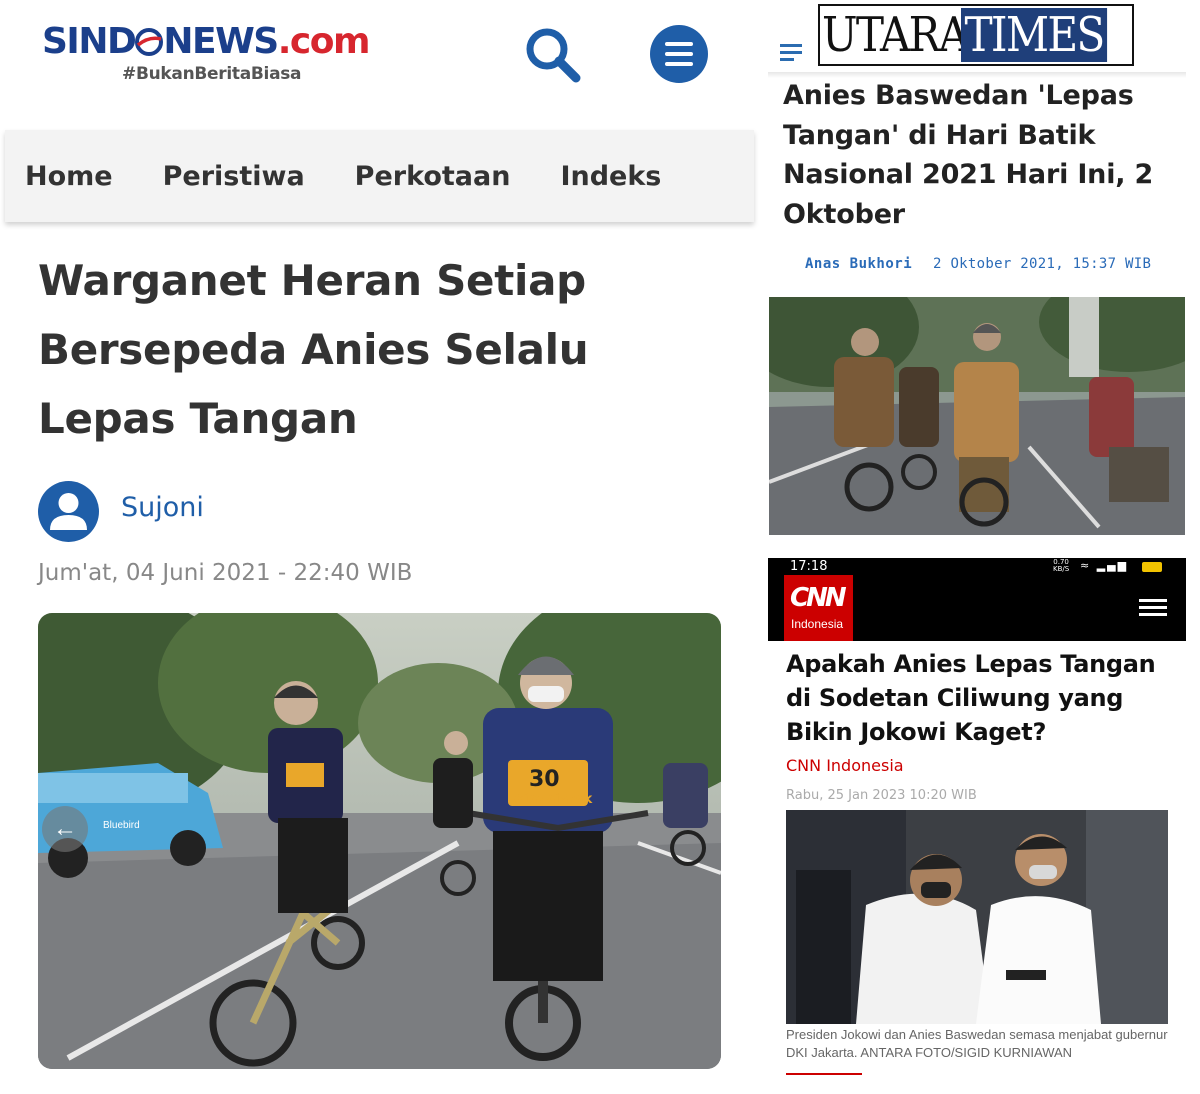 The image size is (1200, 1094). Describe the element at coordinates (1086, 565) in the screenshot. I see `wifi-icon: ≈` at that location.